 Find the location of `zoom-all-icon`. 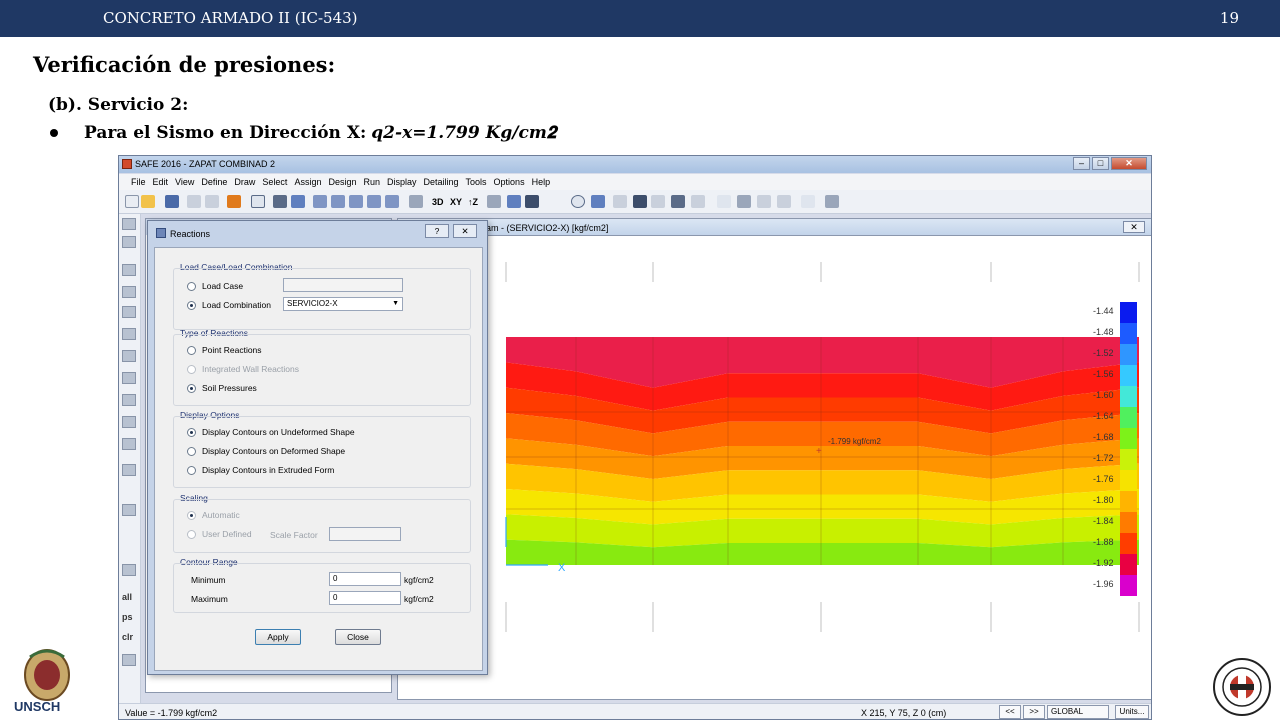

zoom-all-icon is located at coordinates (374, 201).